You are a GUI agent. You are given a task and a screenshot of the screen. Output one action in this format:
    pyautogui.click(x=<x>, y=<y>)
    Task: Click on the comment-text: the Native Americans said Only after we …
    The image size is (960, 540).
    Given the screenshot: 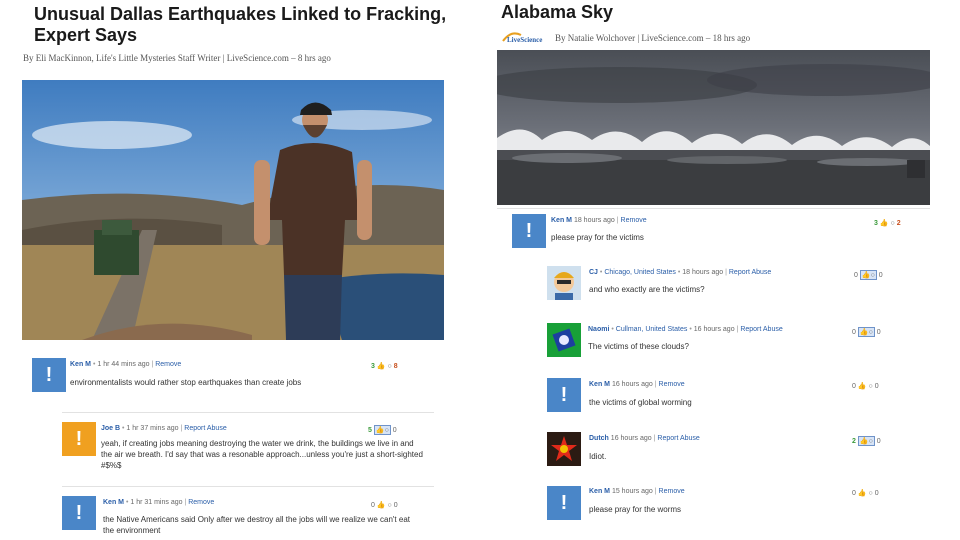 What is the action you would take?
    pyautogui.click(x=256, y=525)
    